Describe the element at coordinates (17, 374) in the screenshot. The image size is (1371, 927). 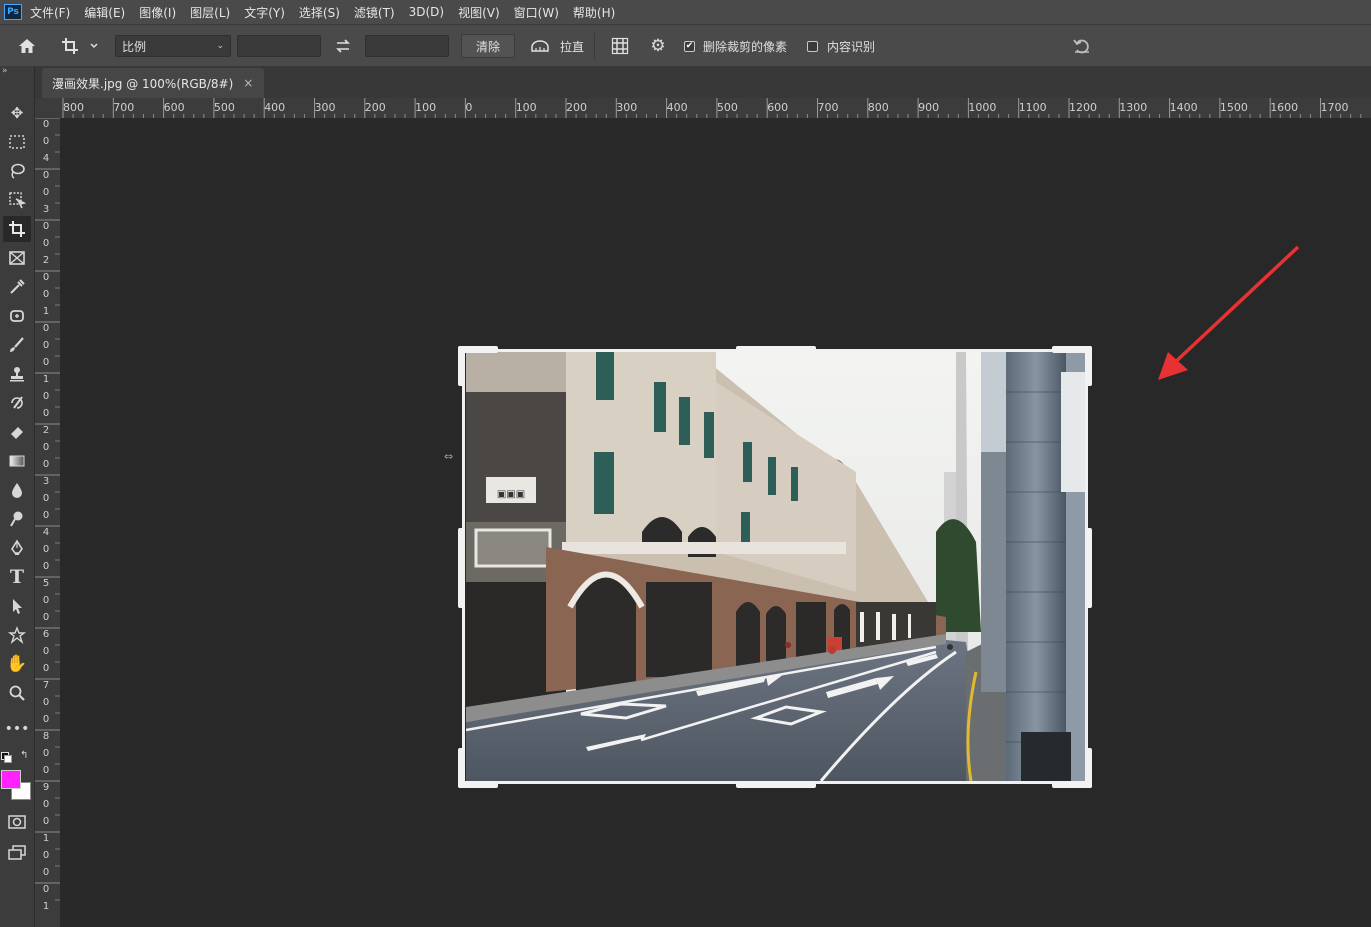
I see `stamp-icon` at that location.